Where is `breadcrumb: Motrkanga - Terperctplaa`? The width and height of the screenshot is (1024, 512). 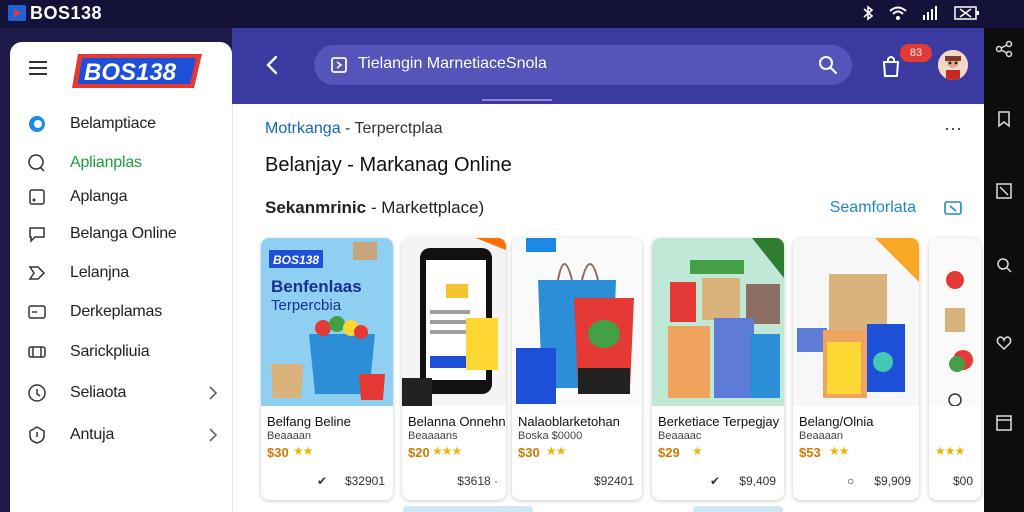 breadcrumb: Motrkanga - Terperctplaa is located at coordinates (354, 129).